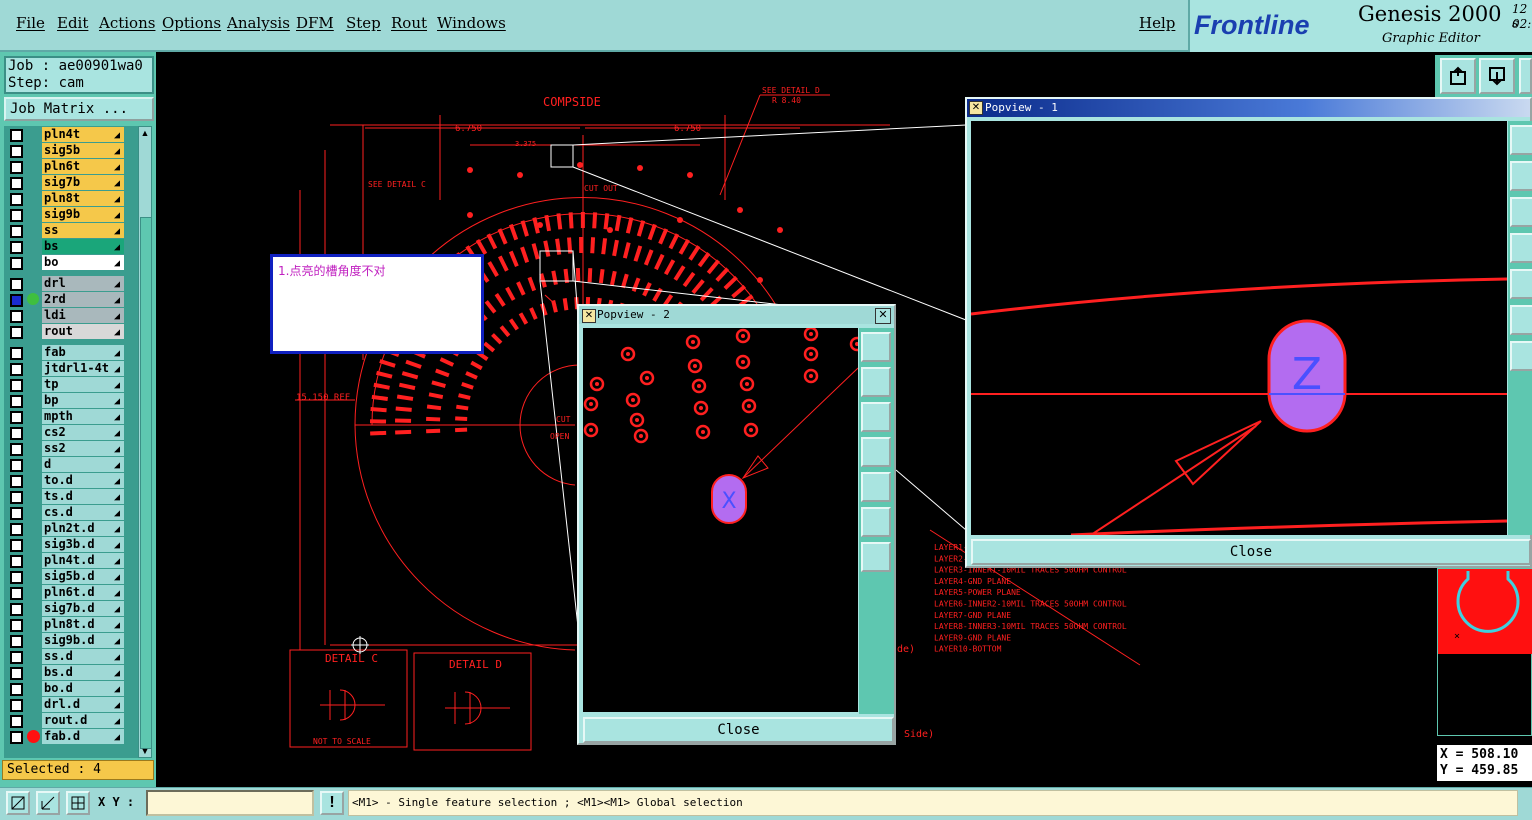 The width and height of the screenshot is (1532, 820). I want to click on layer-row: sig5b.d ◢, so click(66, 576).